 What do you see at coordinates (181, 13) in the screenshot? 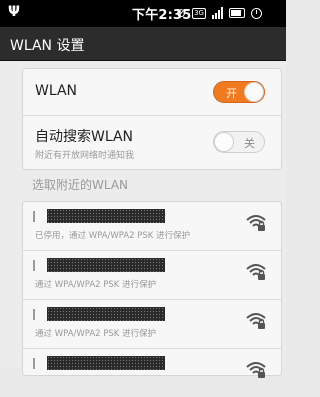
I see `alarm-off-icon: ⊘` at bounding box center [181, 13].